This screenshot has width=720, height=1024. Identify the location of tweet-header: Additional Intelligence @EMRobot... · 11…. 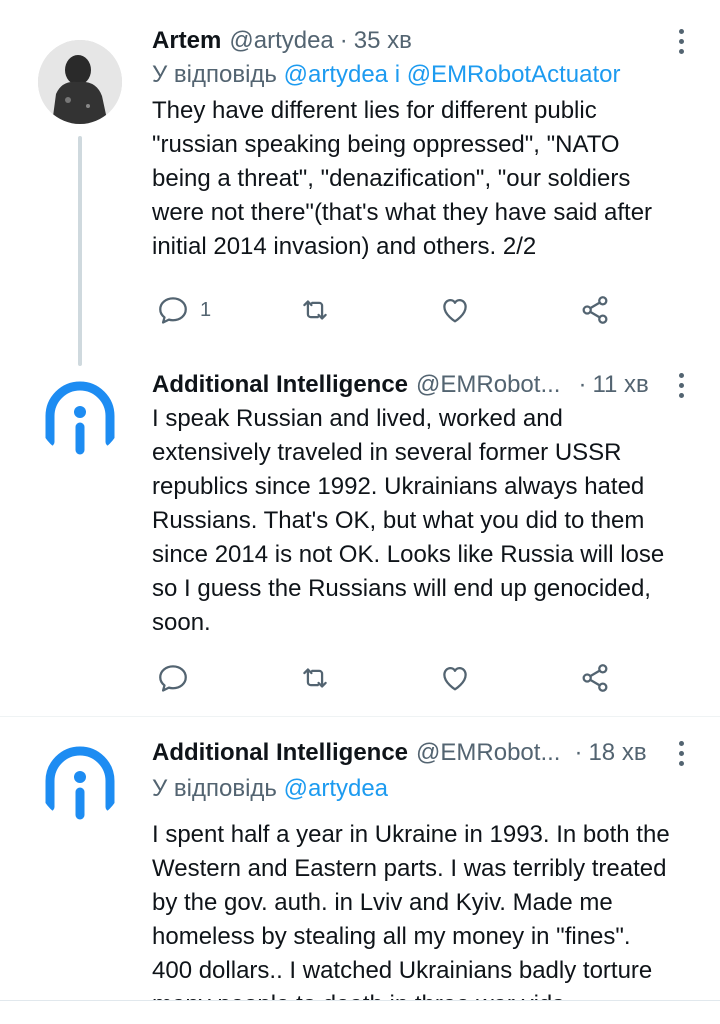
(424, 385).